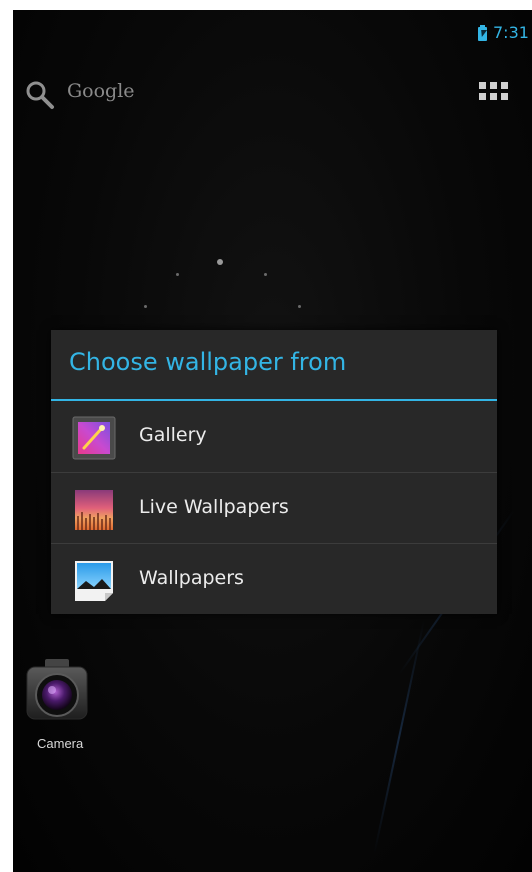  I want to click on option-label: Wallpapers, so click(191, 578).